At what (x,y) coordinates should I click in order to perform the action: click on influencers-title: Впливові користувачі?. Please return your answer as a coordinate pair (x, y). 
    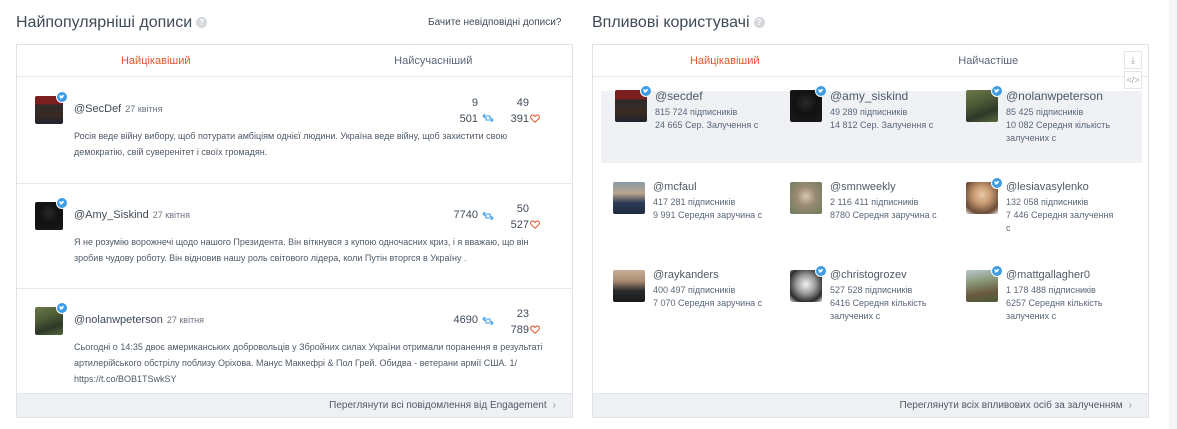
    Looking at the image, I should click on (678, 23).